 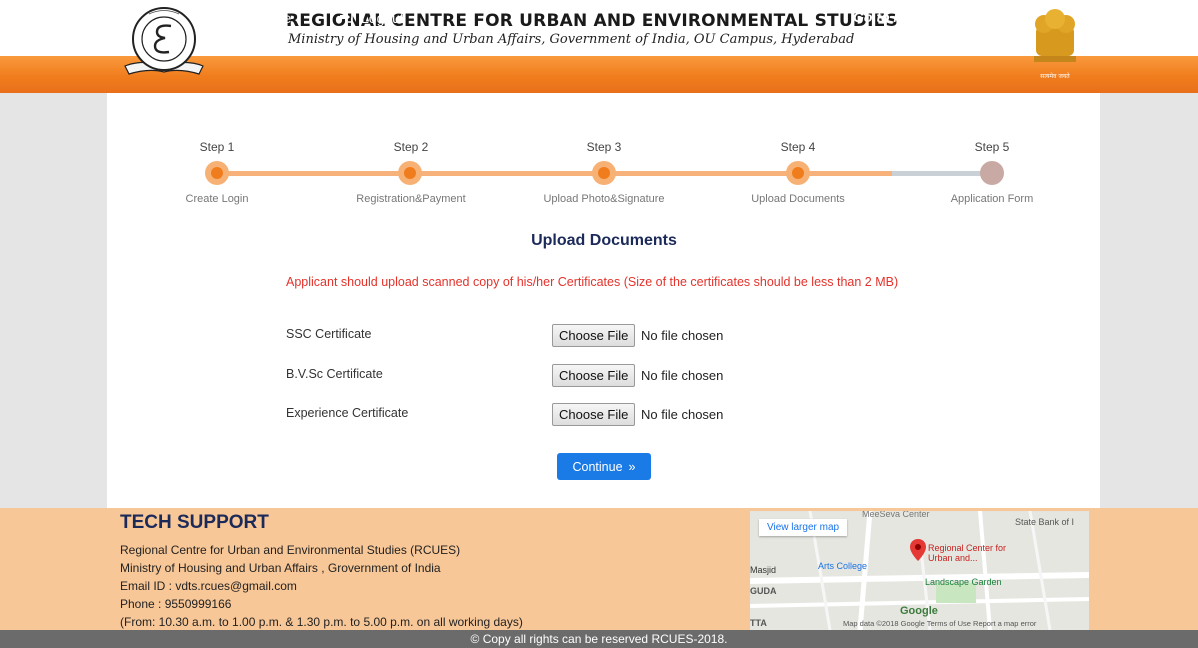 I want to click on step-3-marker, so click(x=604, y=173).